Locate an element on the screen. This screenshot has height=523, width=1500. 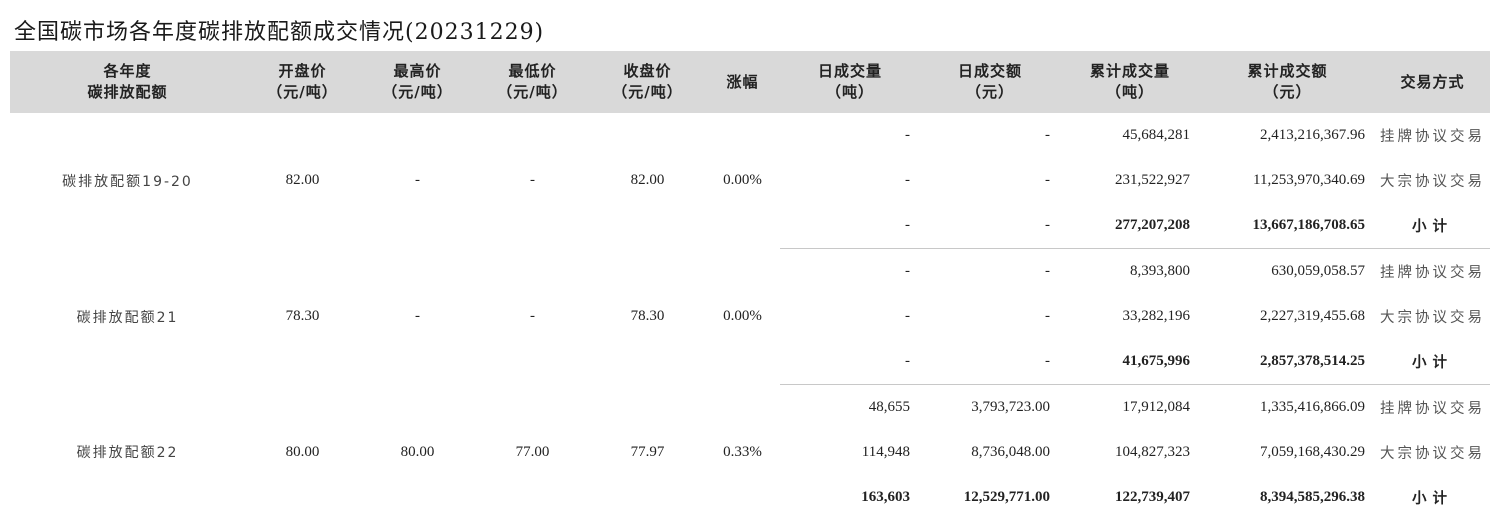
daily-amount: 3,793,723.00 is located at coordinates (1010, 407).